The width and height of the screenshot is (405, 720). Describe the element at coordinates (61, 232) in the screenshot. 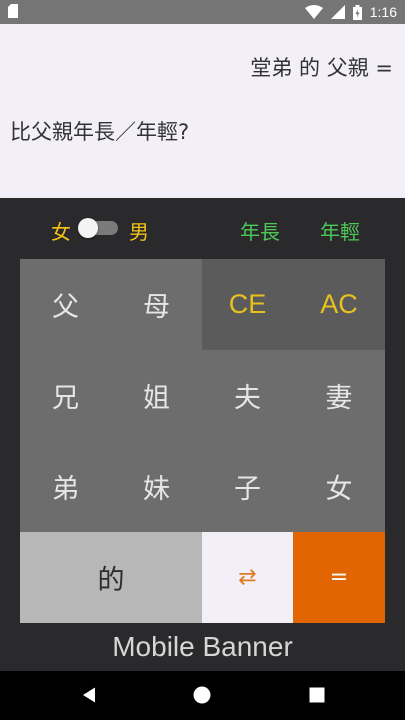

I see `female-label: 女` at that location.